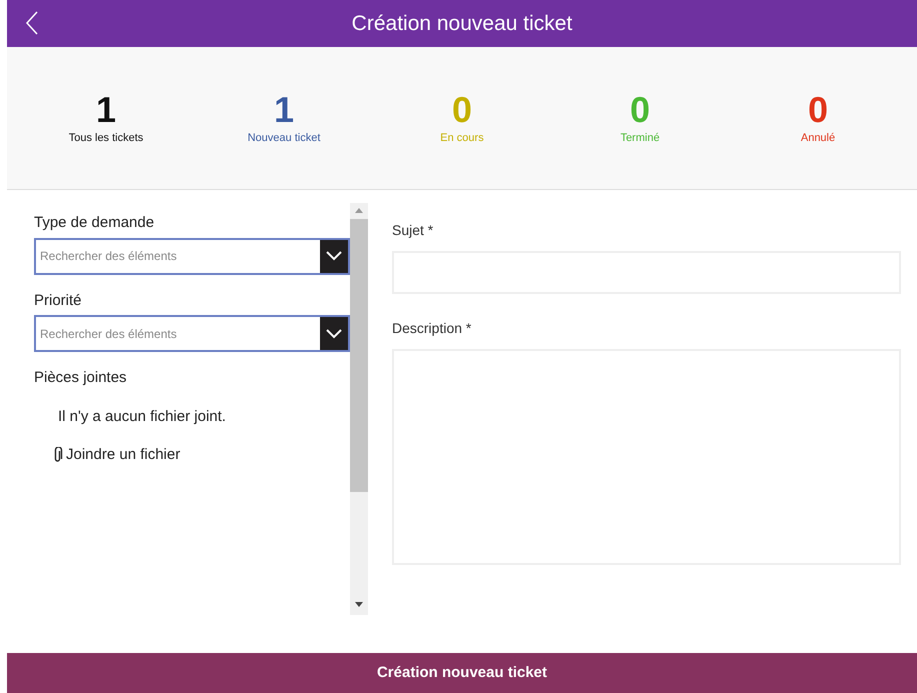  What do you see at coordinates (106, 138) in the screenshot?
I see `stat-label: Tous les tickets` at bounding box center [106, 138].